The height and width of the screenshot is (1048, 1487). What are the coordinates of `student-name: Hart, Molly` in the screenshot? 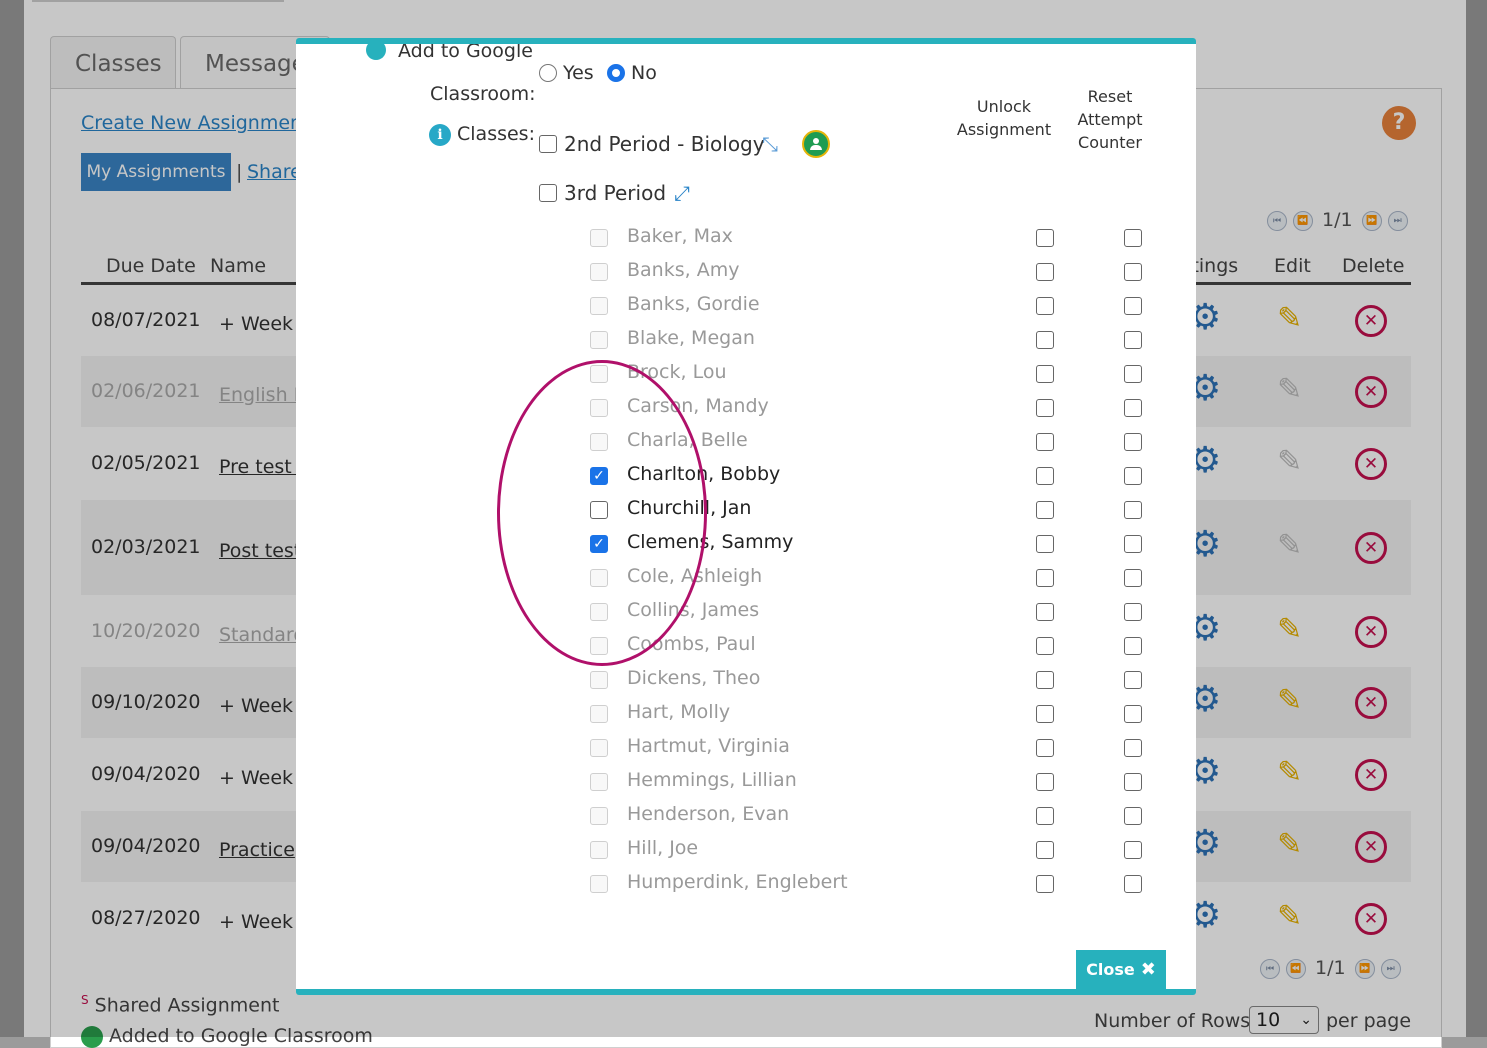 It's located at (679, 712).